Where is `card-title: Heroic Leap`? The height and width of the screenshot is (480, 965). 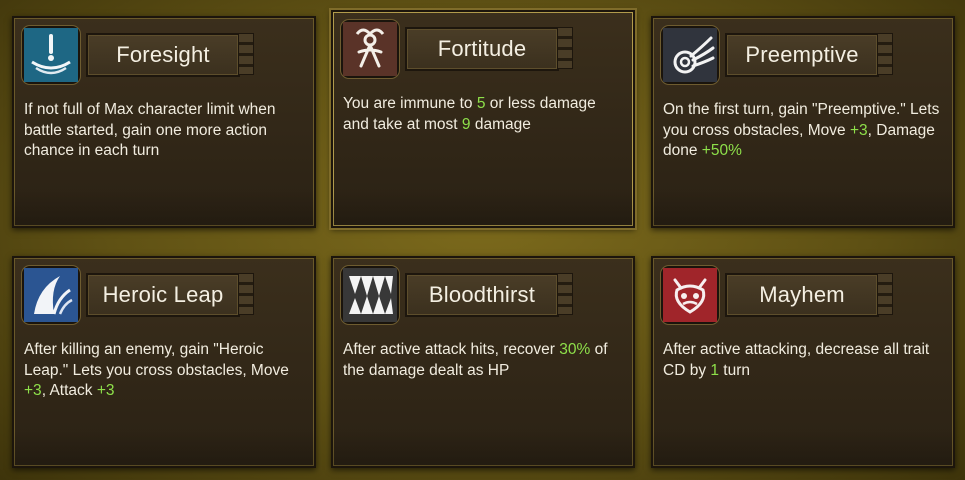 card-title: Heroic Leap is located at coordinates (163, 294).